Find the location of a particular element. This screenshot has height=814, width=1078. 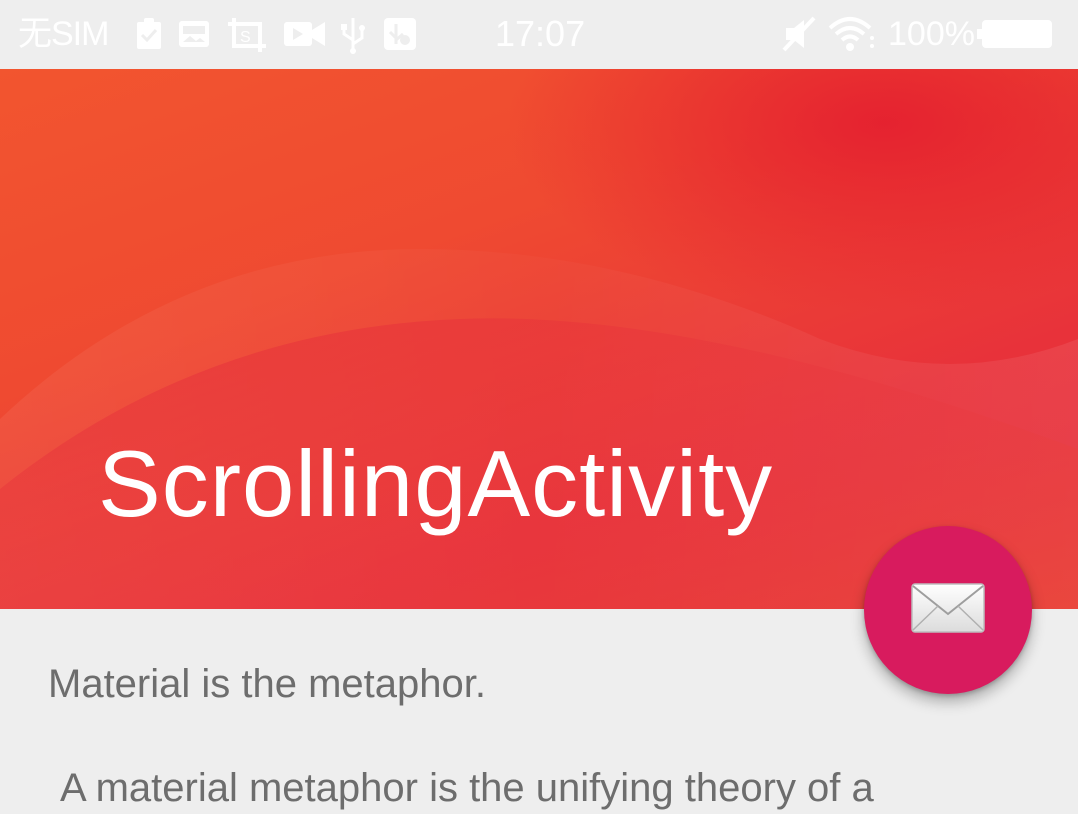

content-paragraph-1: Material is the metaphor. is located at coordinates (267, 684).